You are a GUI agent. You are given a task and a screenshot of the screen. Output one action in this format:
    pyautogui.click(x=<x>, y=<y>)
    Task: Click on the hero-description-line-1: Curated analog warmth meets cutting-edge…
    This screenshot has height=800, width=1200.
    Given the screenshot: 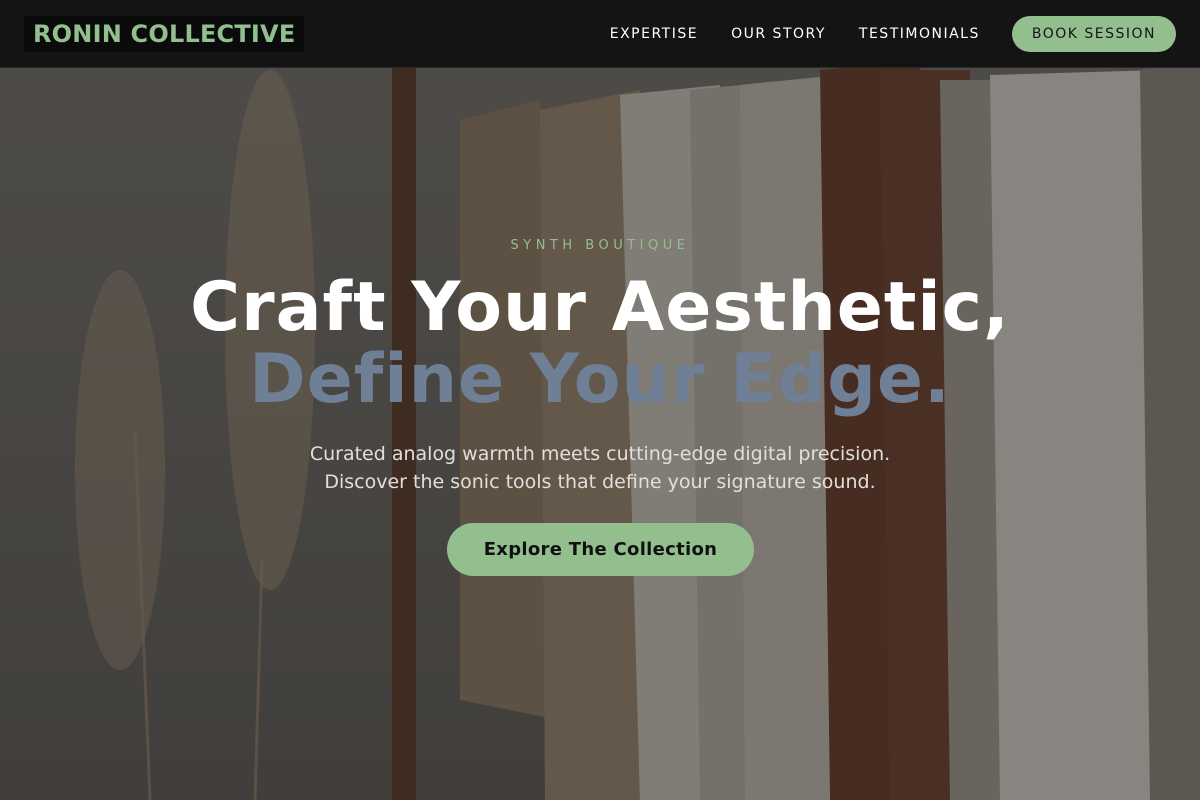 What is the action you would take?
    pyautogui.click(x=600, y=454)
    